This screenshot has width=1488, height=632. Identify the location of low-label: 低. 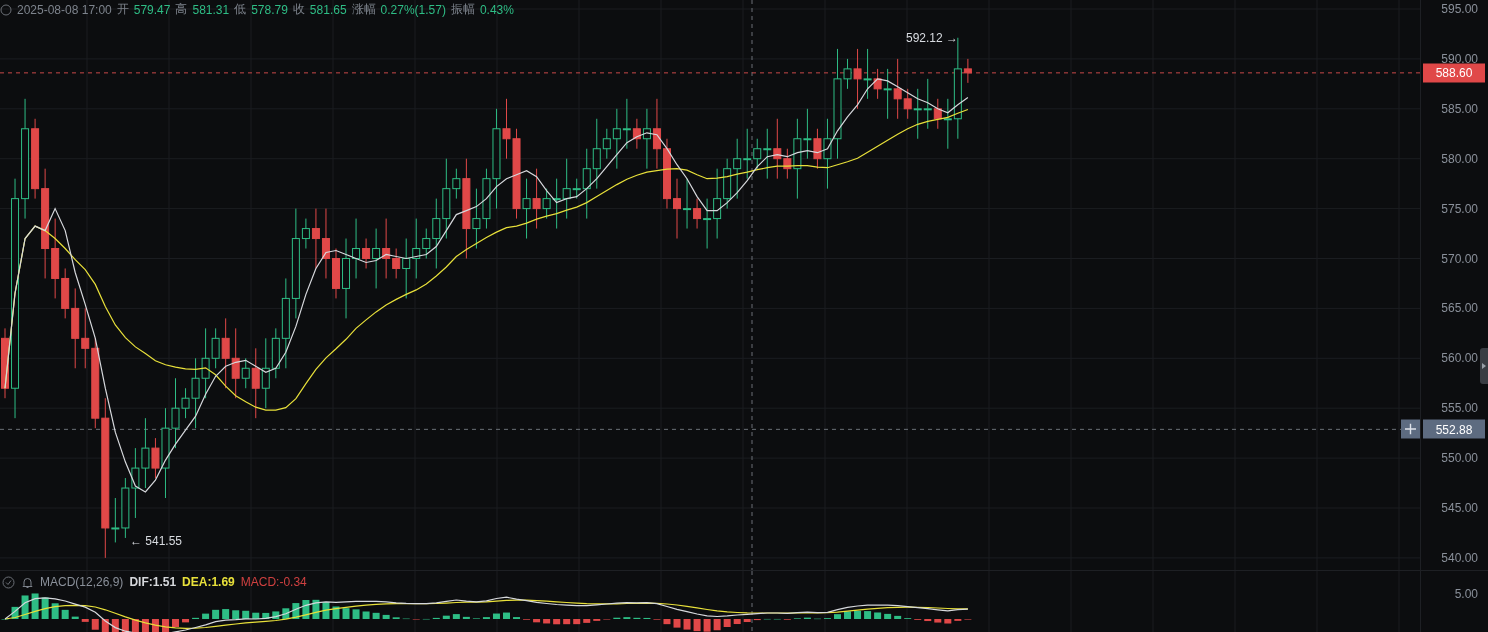
(240, 9).